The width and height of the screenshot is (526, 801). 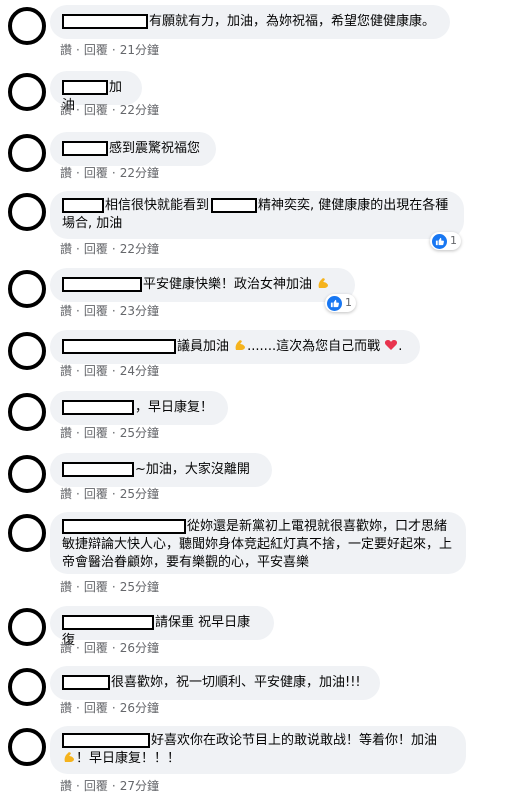 I want to click on comment-actions: 讚 · 回覆 · 26分鐘, so click(x=109, y=648).